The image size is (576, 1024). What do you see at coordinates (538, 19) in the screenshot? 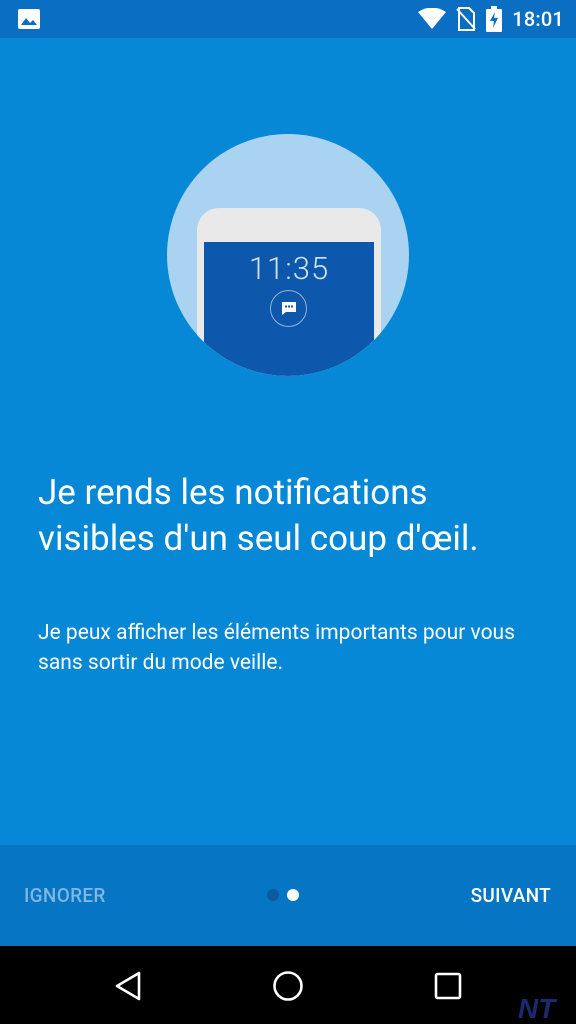
I see `status-time: 18:01` at bounding box center [538, 19].